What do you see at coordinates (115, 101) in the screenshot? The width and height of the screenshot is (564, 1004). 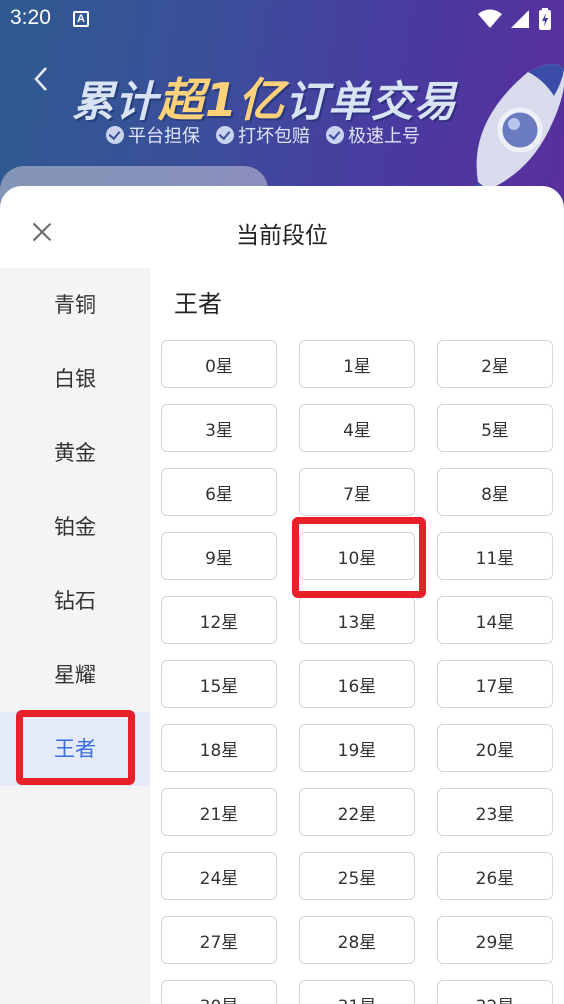 I see `headline-text-1: 累计` at bounding box center [115, 101].